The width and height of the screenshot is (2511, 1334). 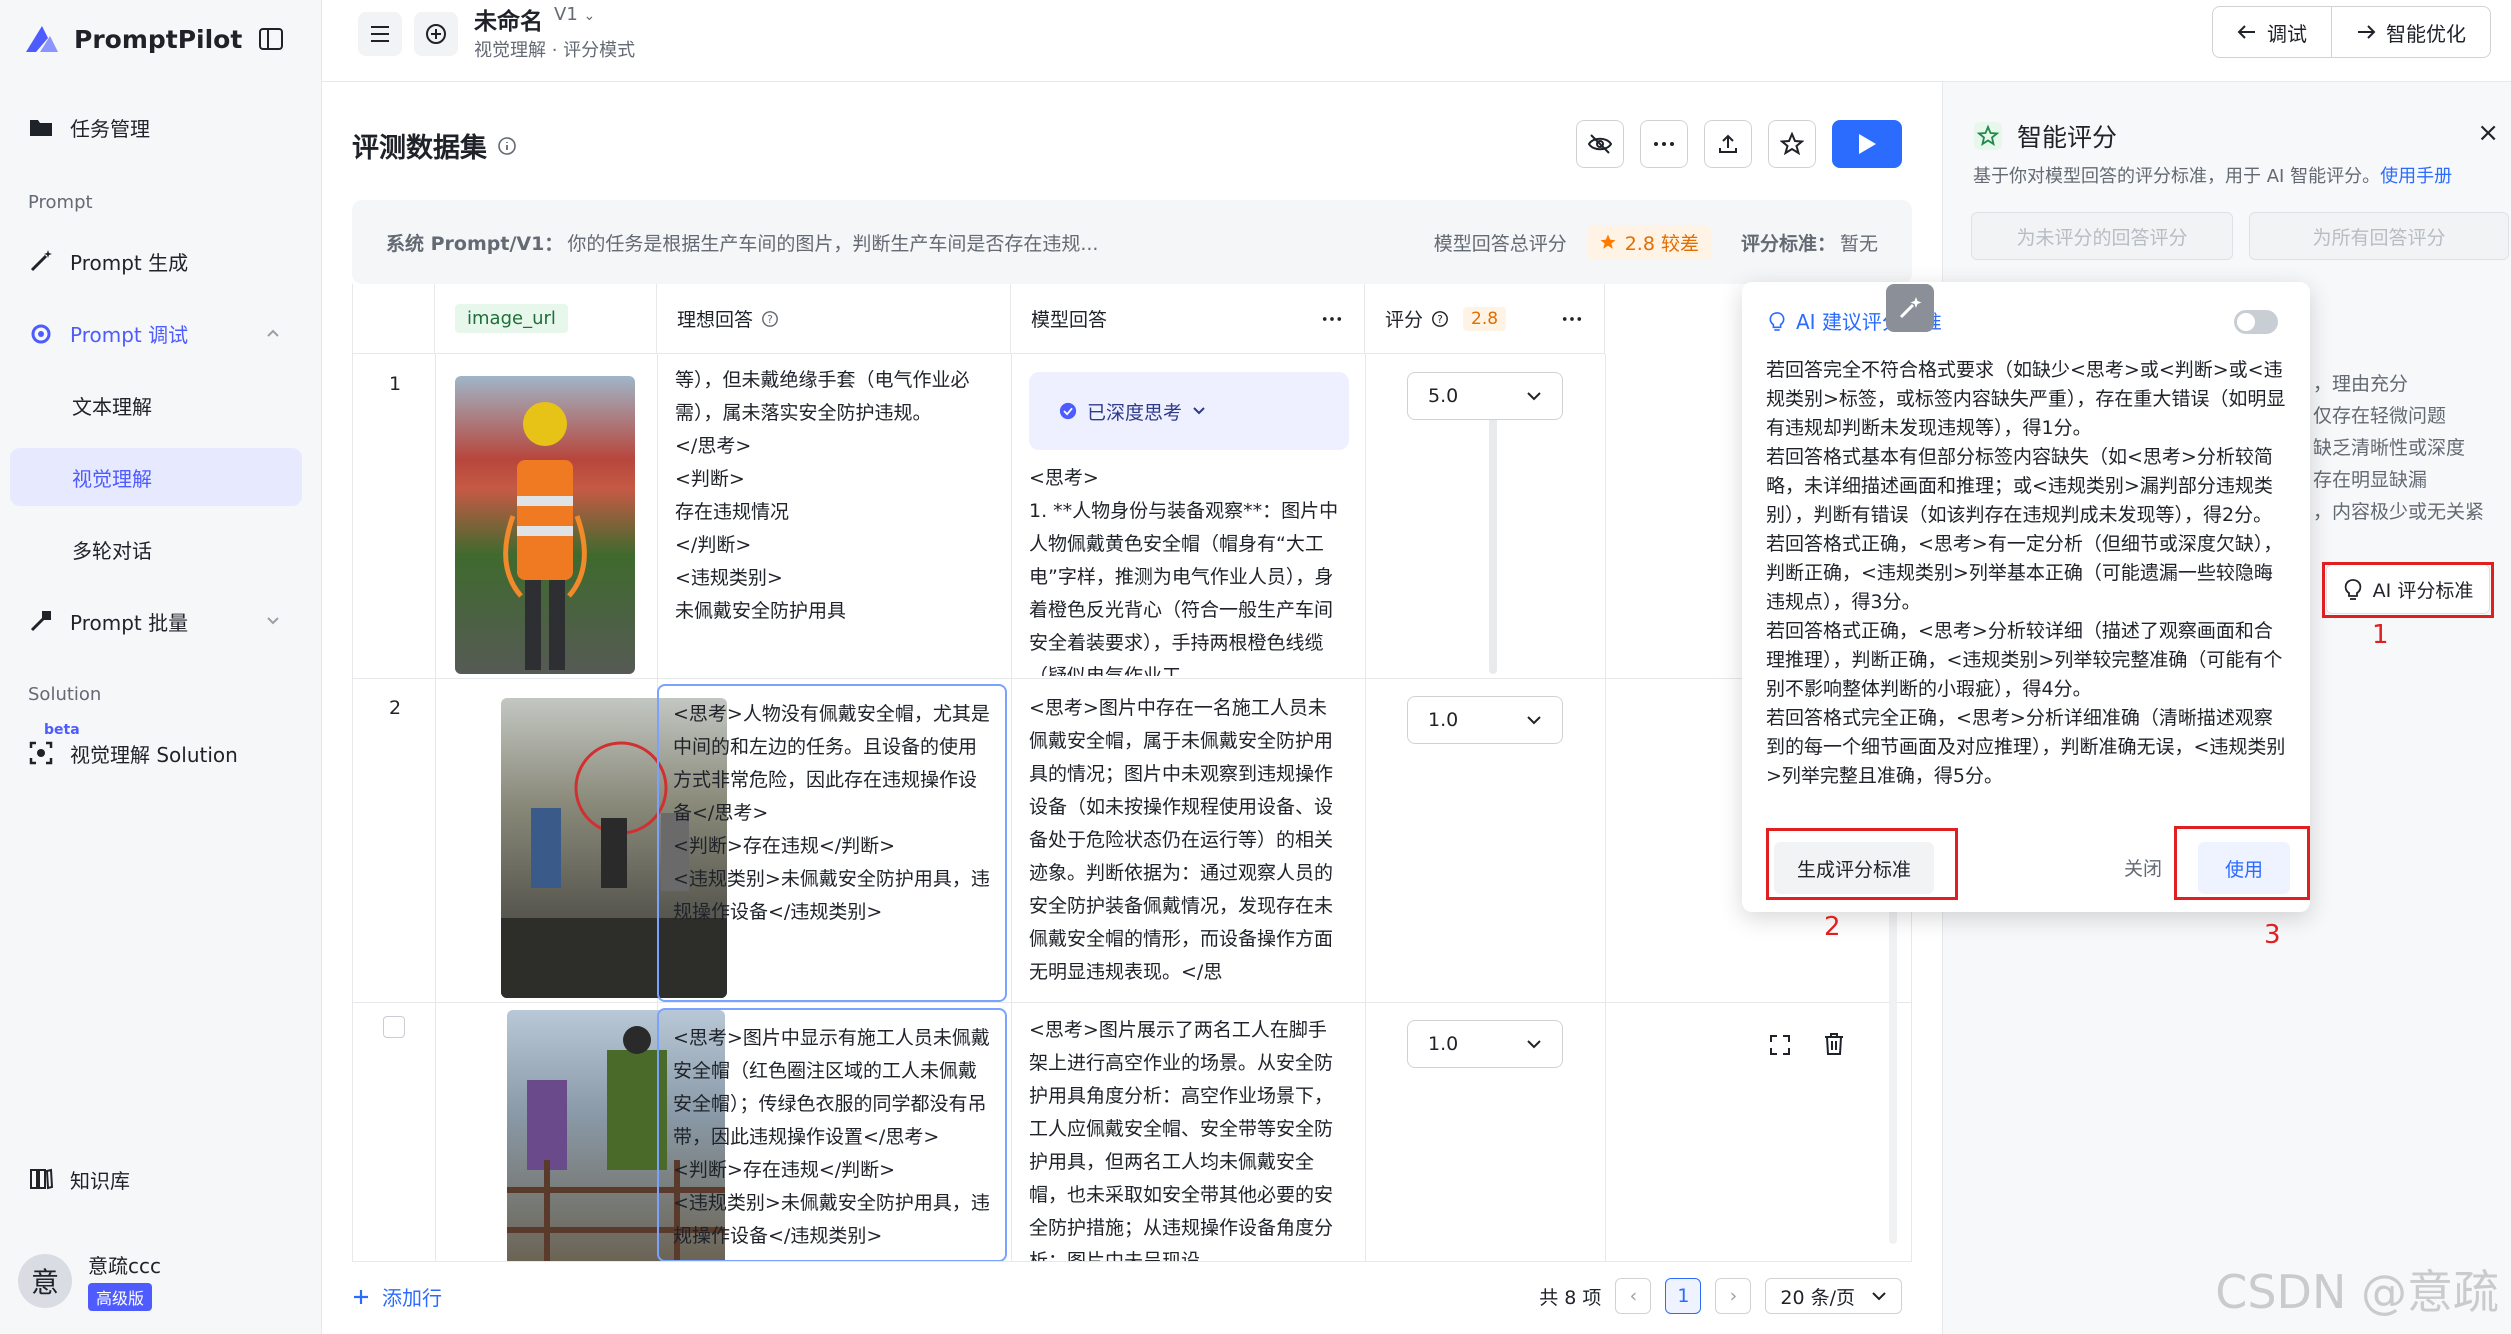 I want to click on sidebar-item-prompt-generate: Prompt 生成, so click(x=156, y=261).